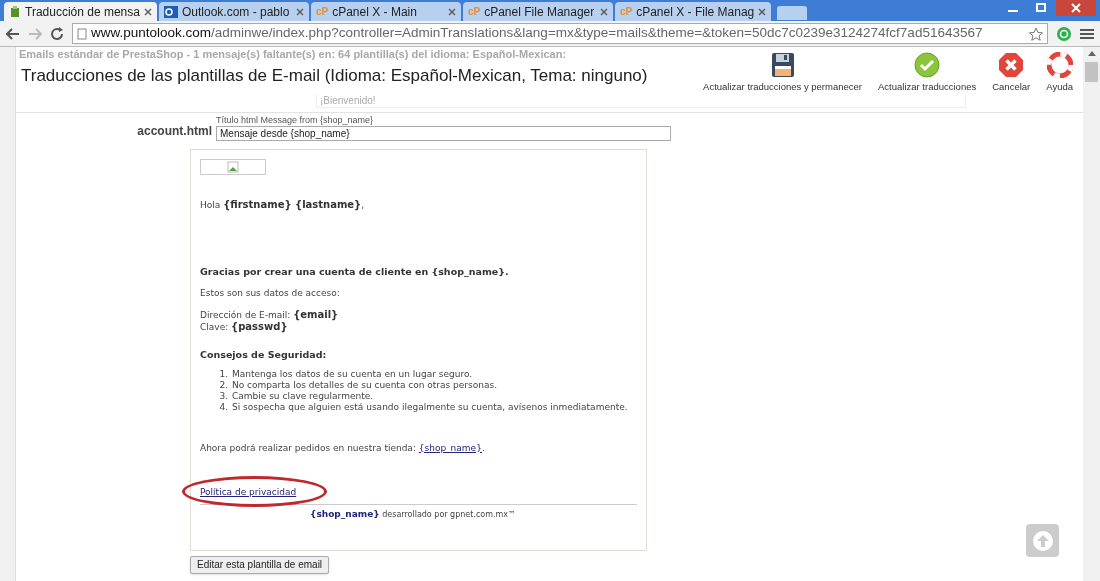  I want to click on toolbar-button: Ayuda, so click(1059, 73).